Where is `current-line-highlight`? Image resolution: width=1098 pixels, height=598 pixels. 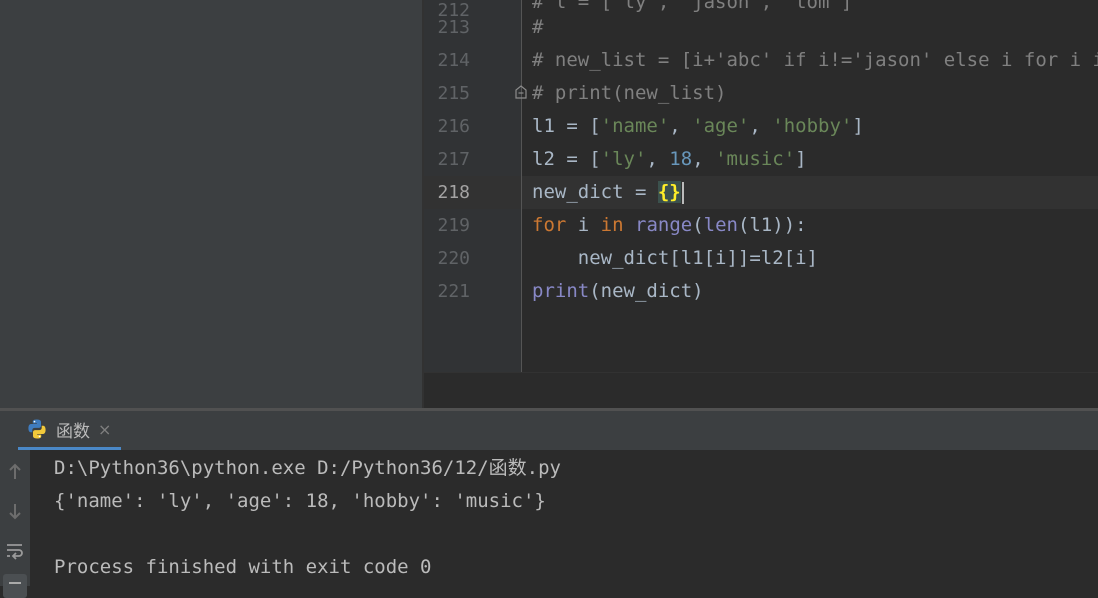
current-line-highlight is located at coordinates (761, 192).